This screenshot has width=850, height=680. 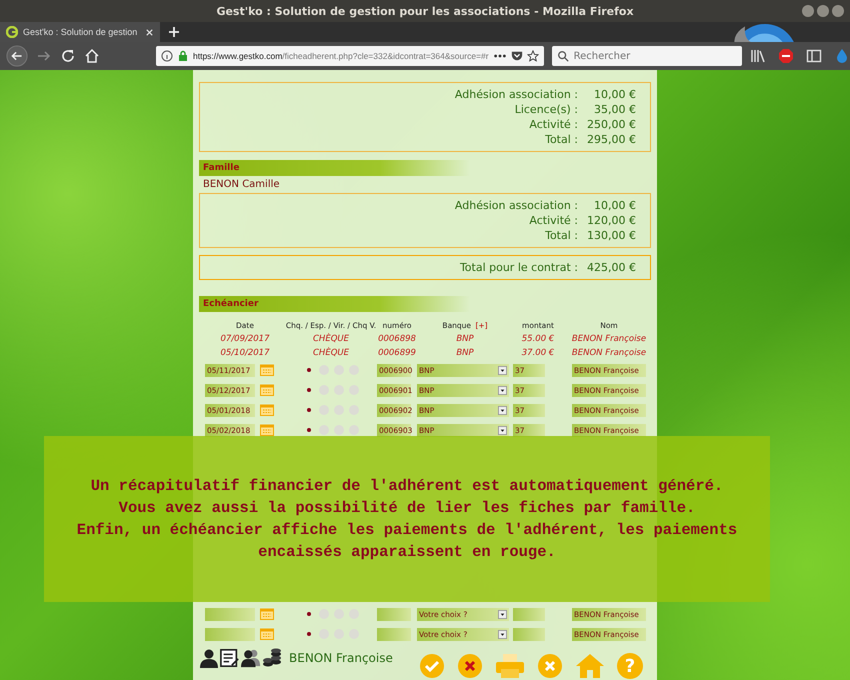 I want to click on family-member-name: BENON Camille, so click(x=241, y=185).